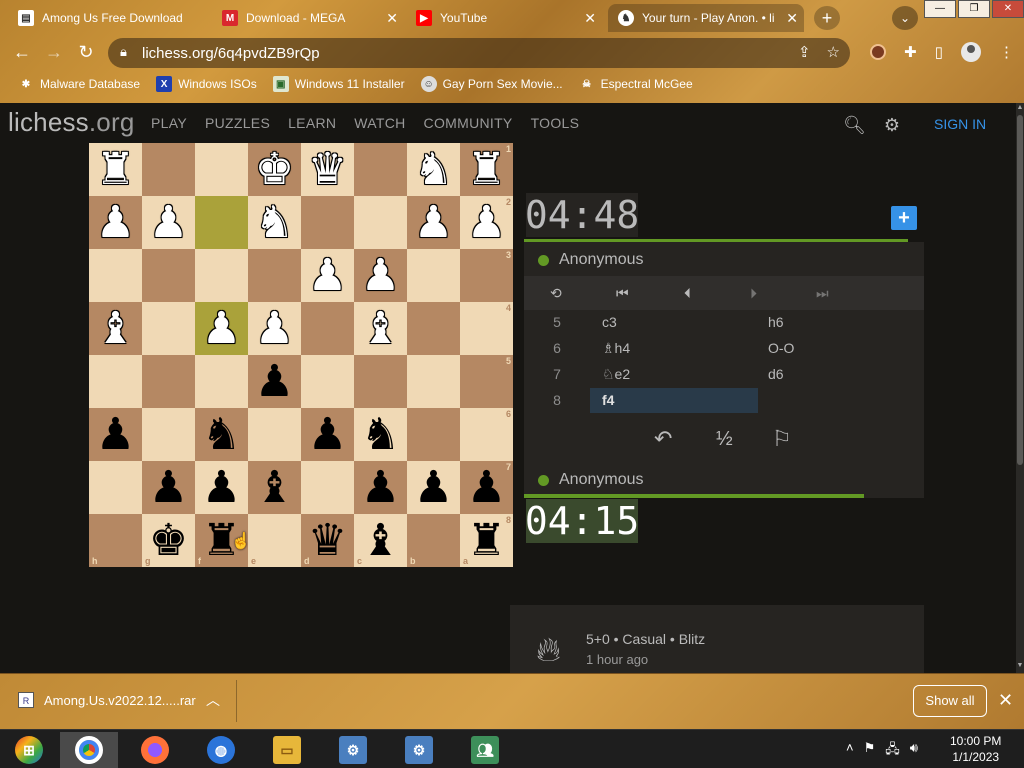  I want to click on forward-arrow-icon: →, so click(54, 52).